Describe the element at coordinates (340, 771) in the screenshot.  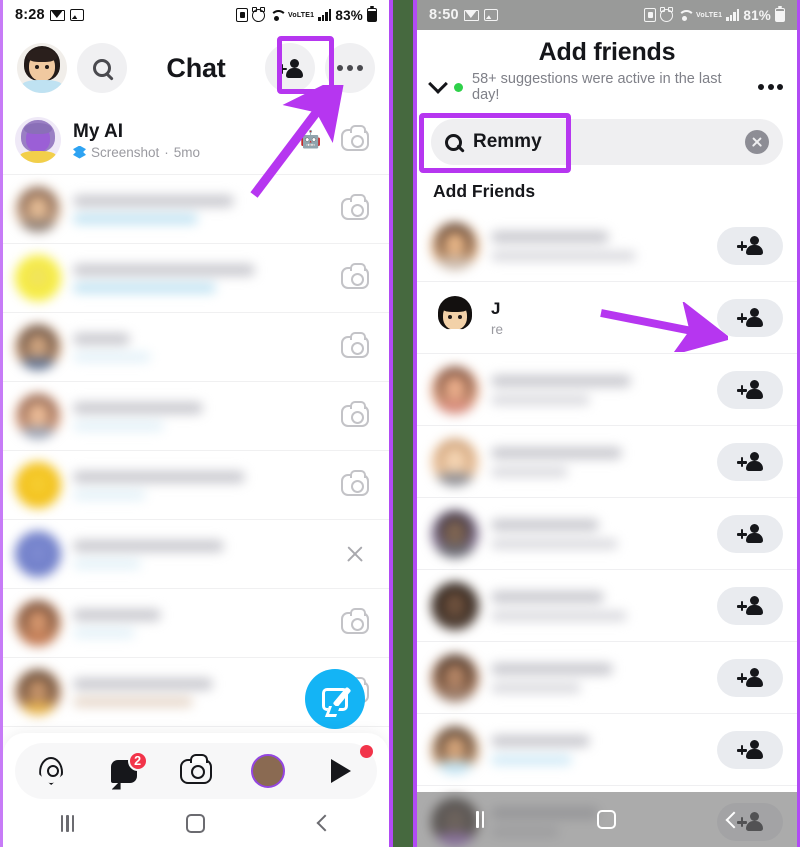
I see `play-icon` at that location.